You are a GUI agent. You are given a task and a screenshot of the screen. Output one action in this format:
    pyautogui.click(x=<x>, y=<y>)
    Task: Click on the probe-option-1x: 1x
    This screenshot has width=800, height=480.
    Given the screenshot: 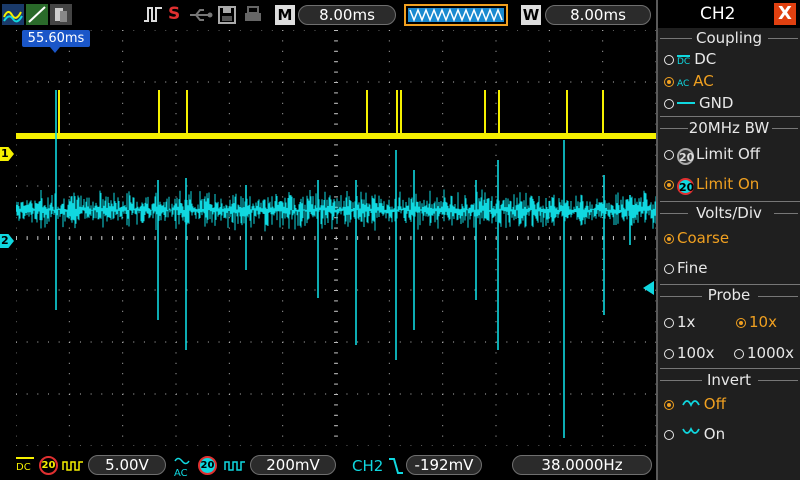 What is the action you would take?
    pyautogui.click(x=679, y=322)
    